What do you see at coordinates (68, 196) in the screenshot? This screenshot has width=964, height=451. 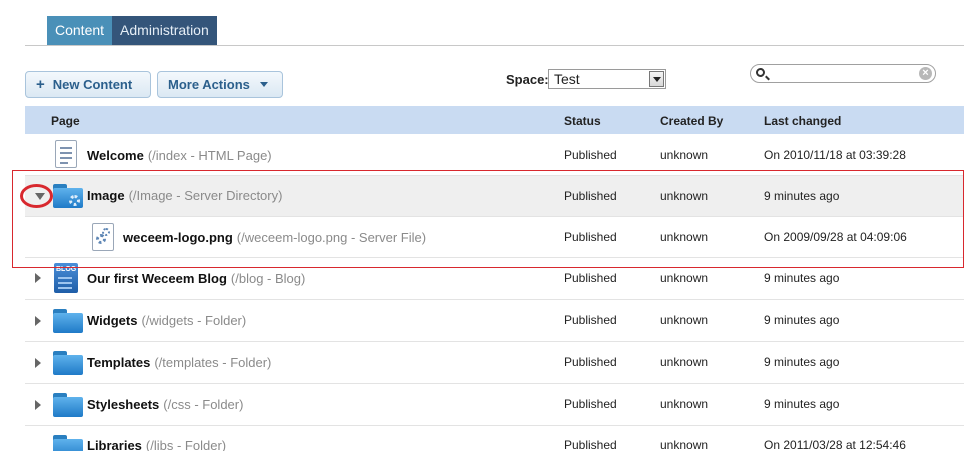 I see `server-directory-icon` at bounding box center [68, 196].